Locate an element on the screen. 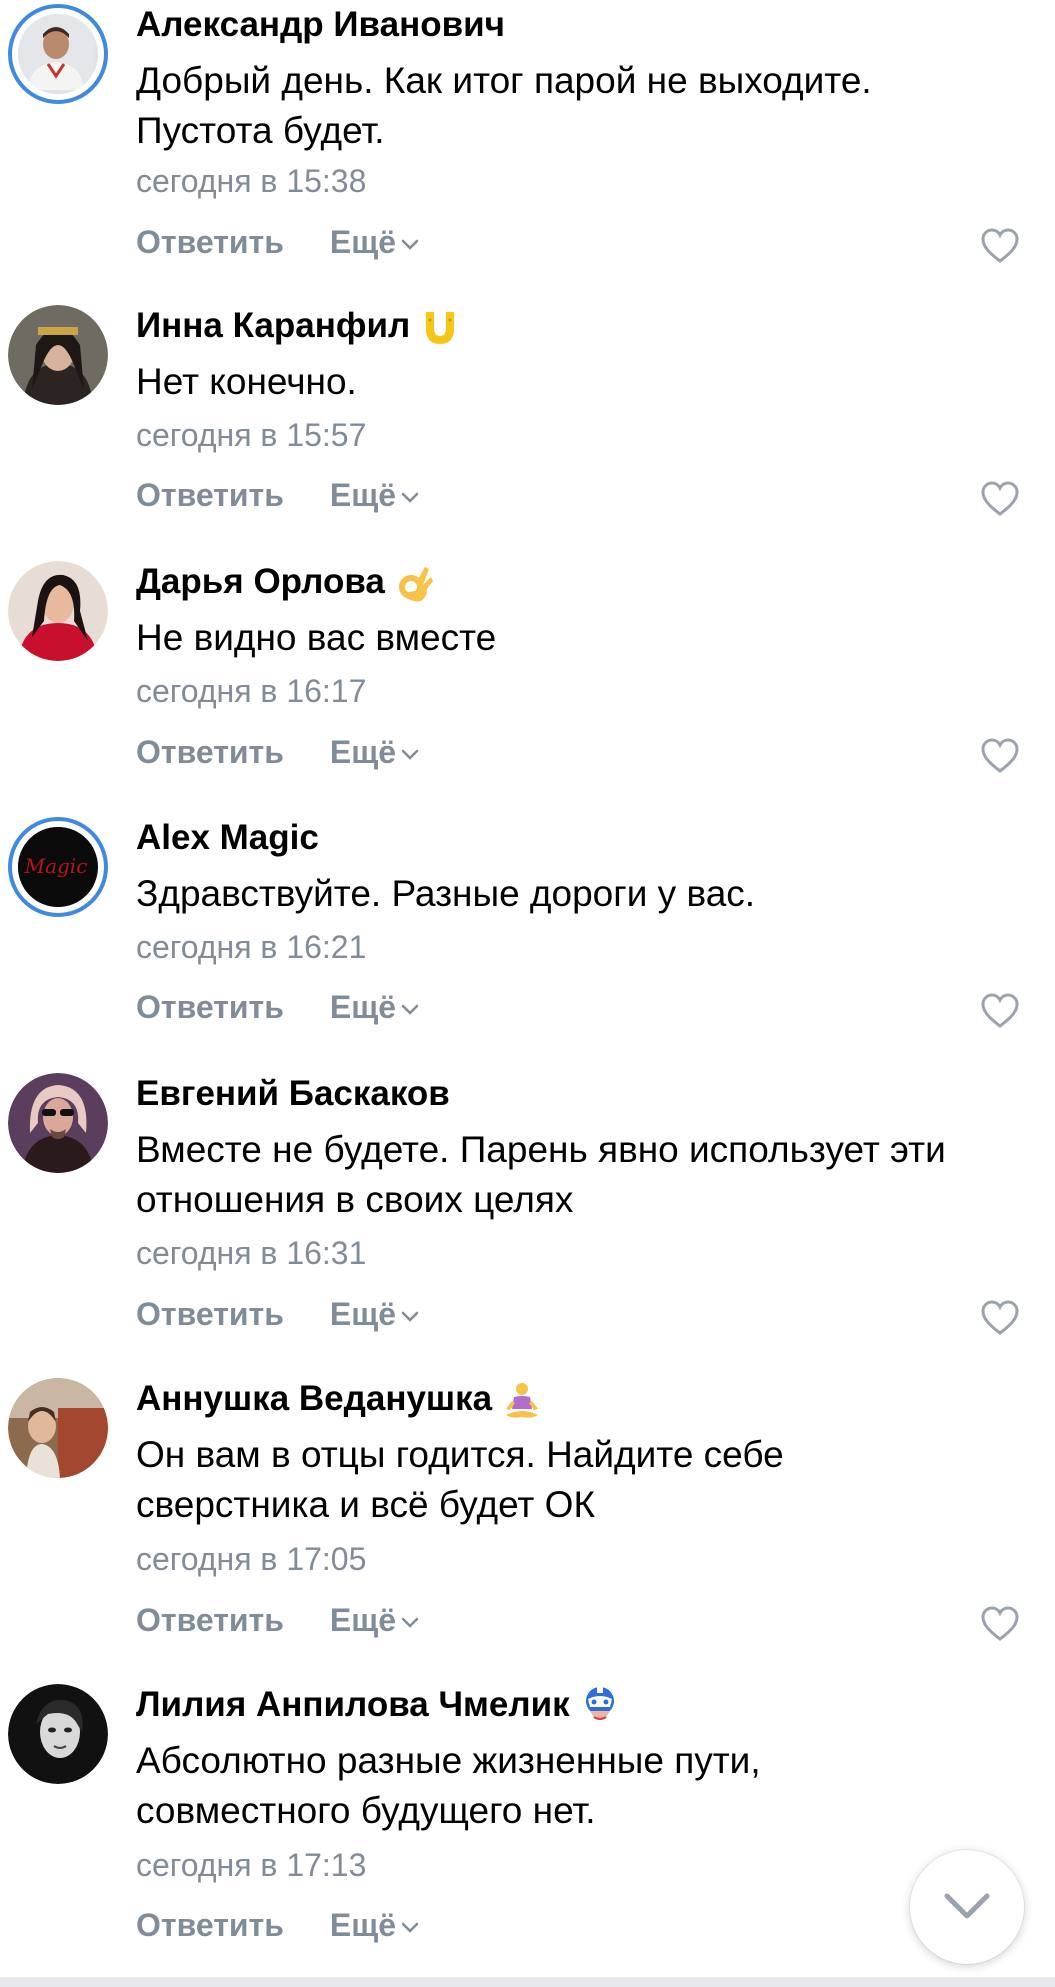  comment-timestamp: сегодня в 16:31 is located at coordinates (251, 1253).